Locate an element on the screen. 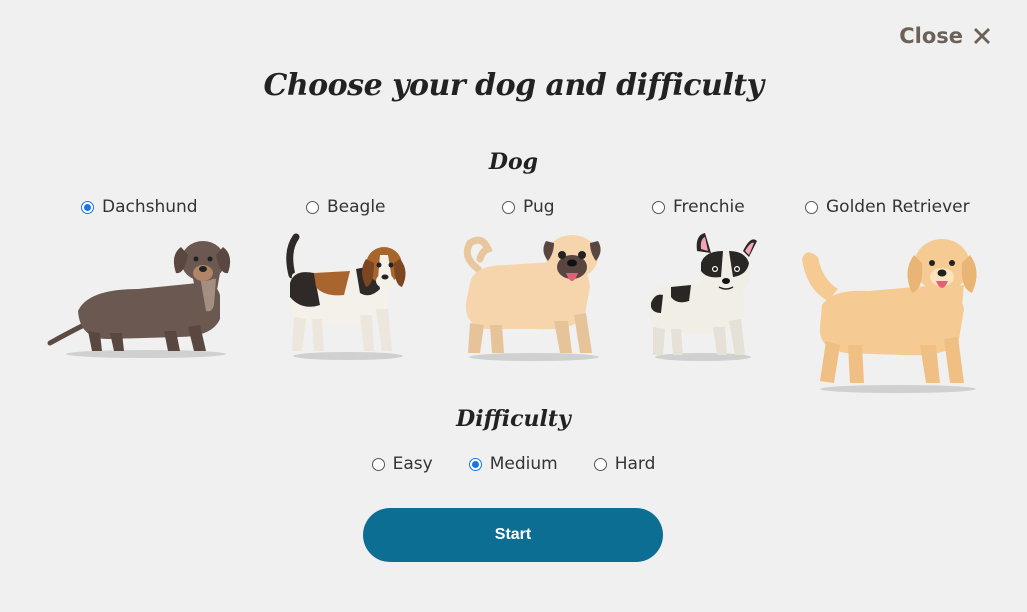 The image size is (1027, 612). dog-label: Golden Retriever is located at coordinates (898, 207).